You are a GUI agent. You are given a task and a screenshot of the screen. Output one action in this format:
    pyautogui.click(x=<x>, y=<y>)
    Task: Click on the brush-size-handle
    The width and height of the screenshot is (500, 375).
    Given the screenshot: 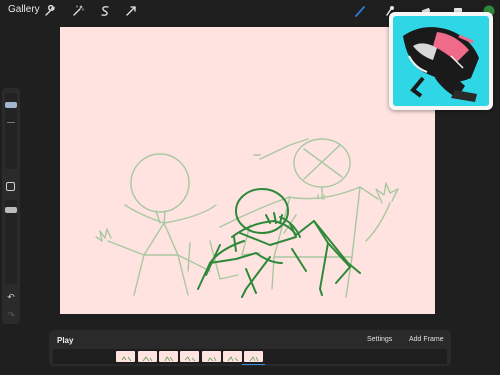 What is the action you would take?
    pyautogui.click(x=11, y=105)
    